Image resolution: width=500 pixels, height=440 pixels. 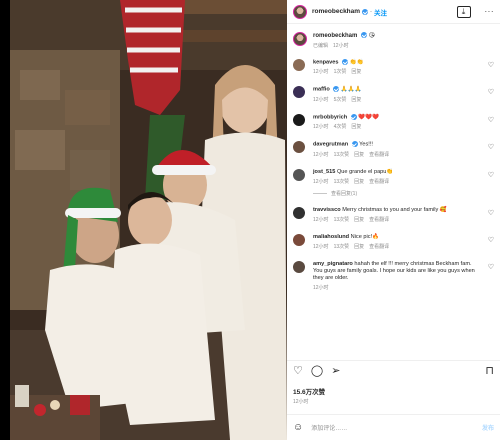 I want to click on comment-likes: 1次赞, so click(x=340, y=72).